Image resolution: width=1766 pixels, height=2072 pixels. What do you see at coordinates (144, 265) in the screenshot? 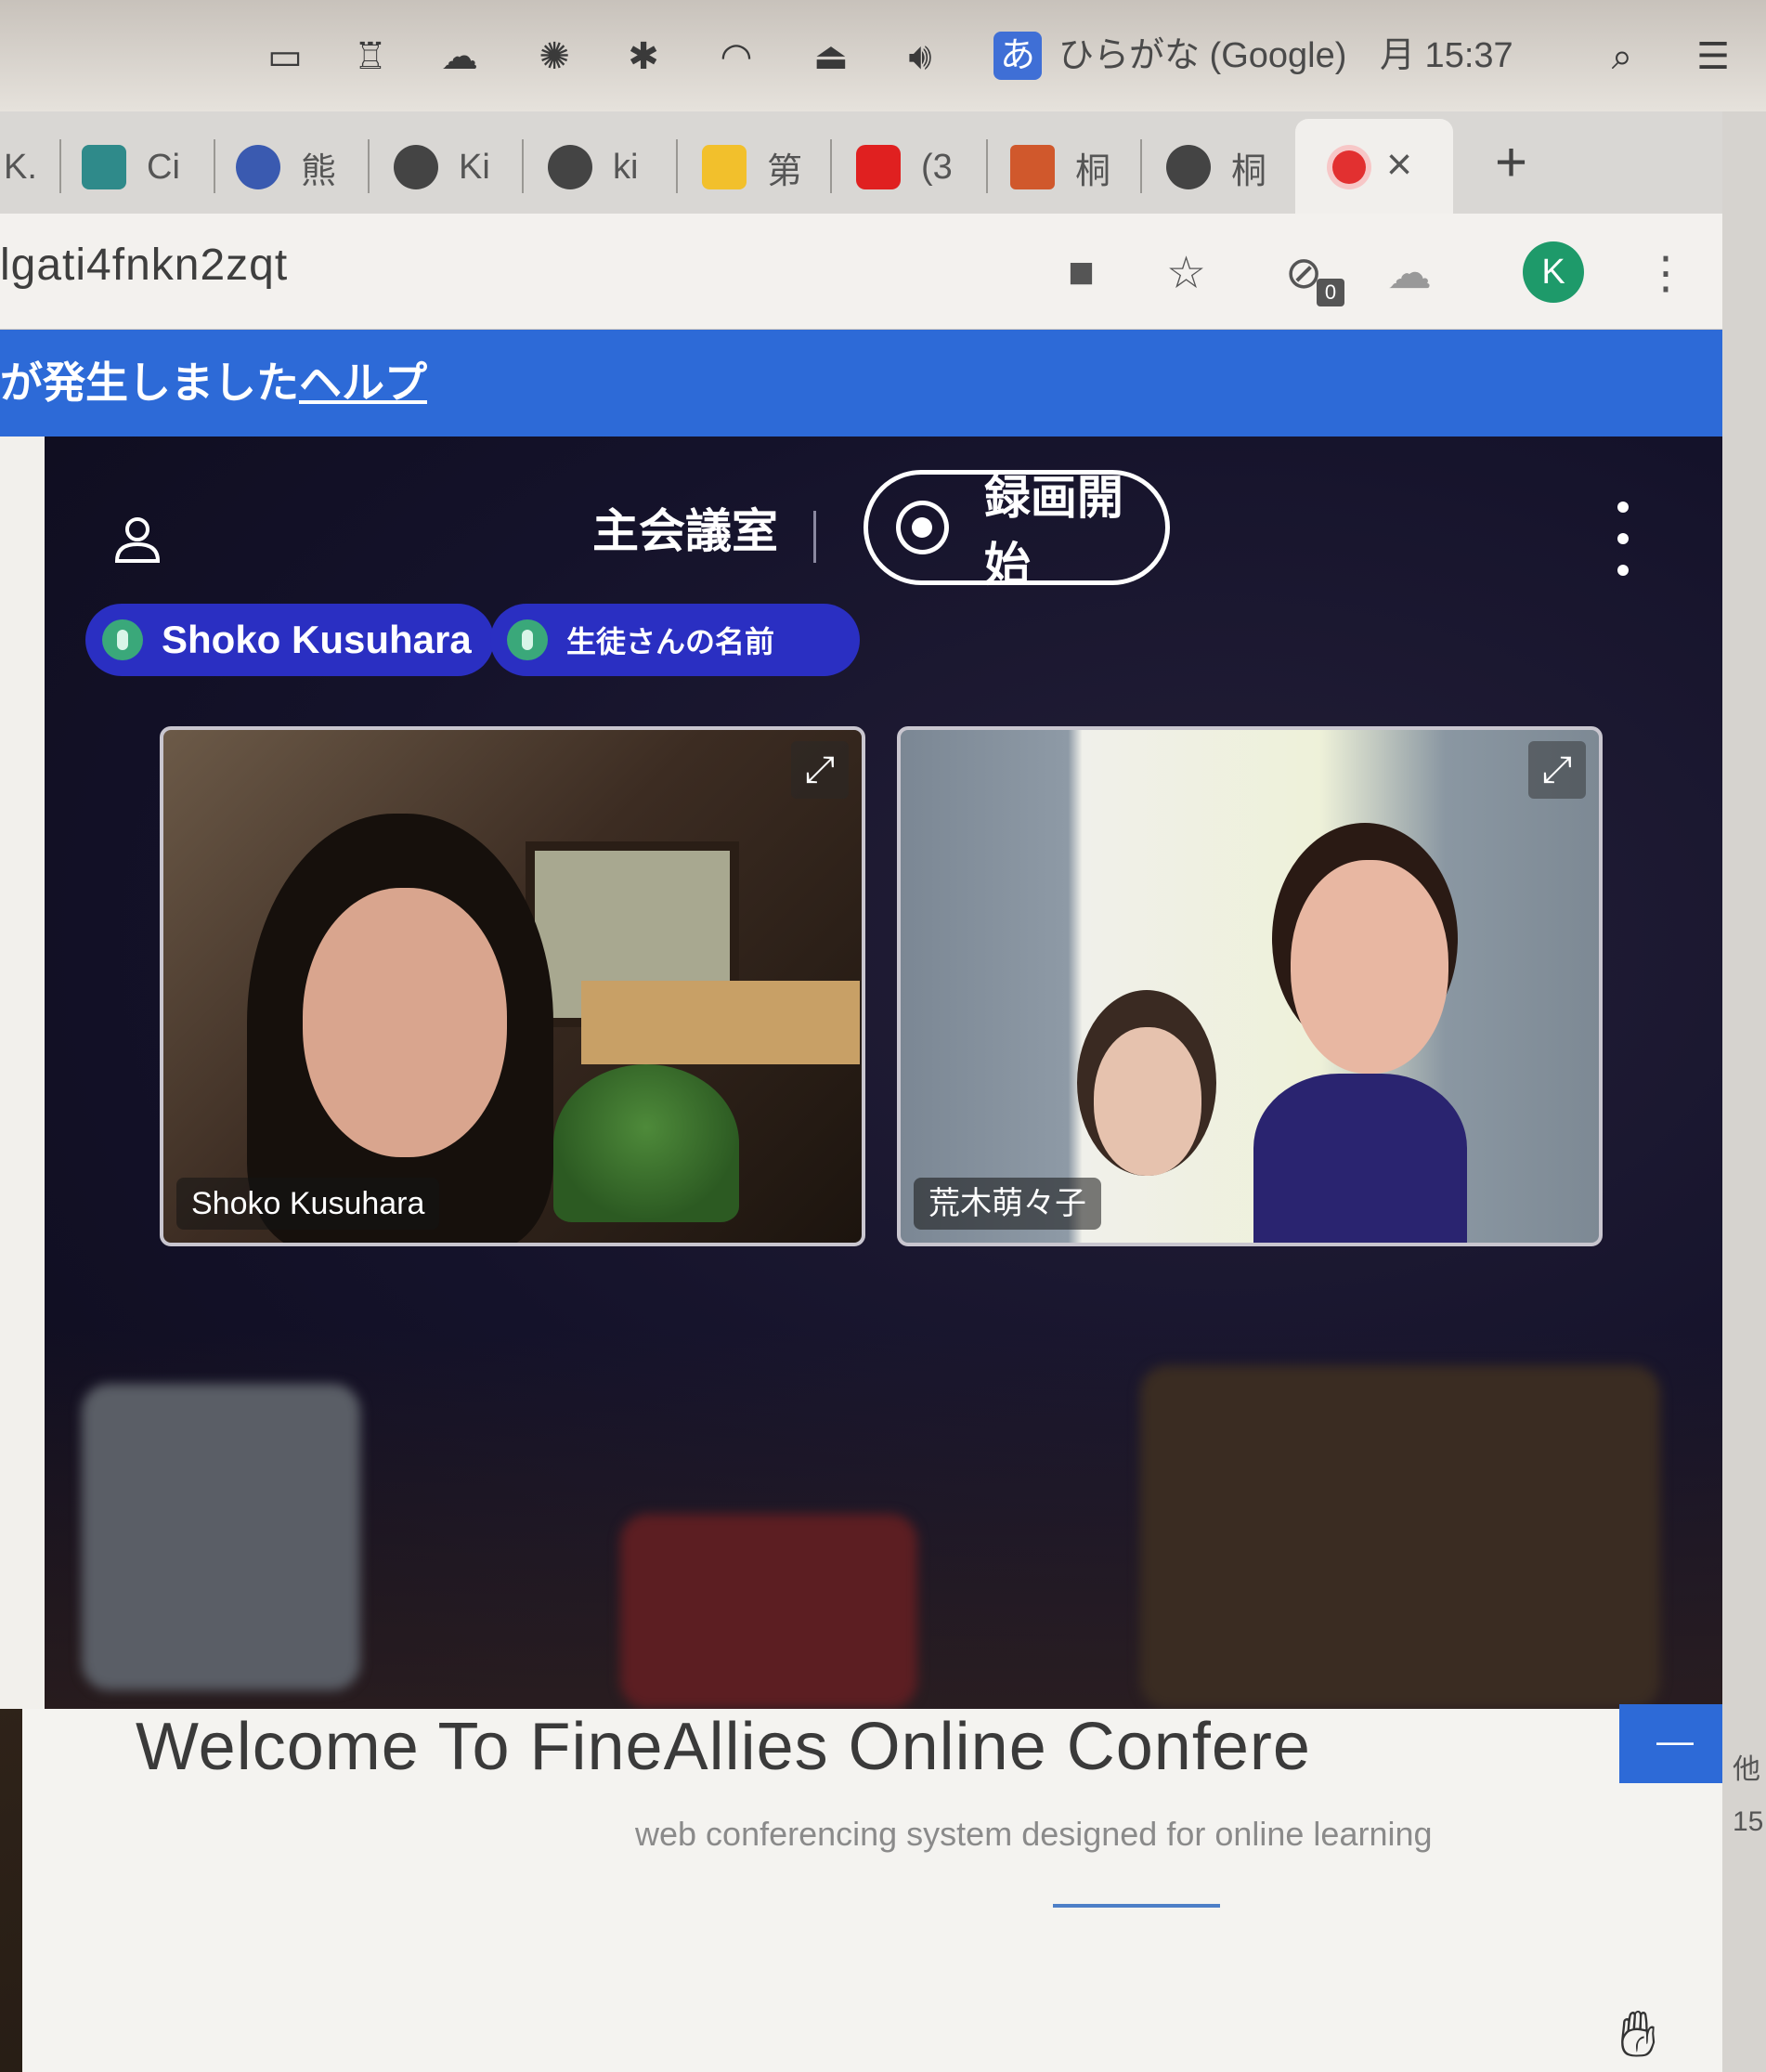
I see `url-field: lgati4fnkn2zqt` at bounding box center [144, 265].